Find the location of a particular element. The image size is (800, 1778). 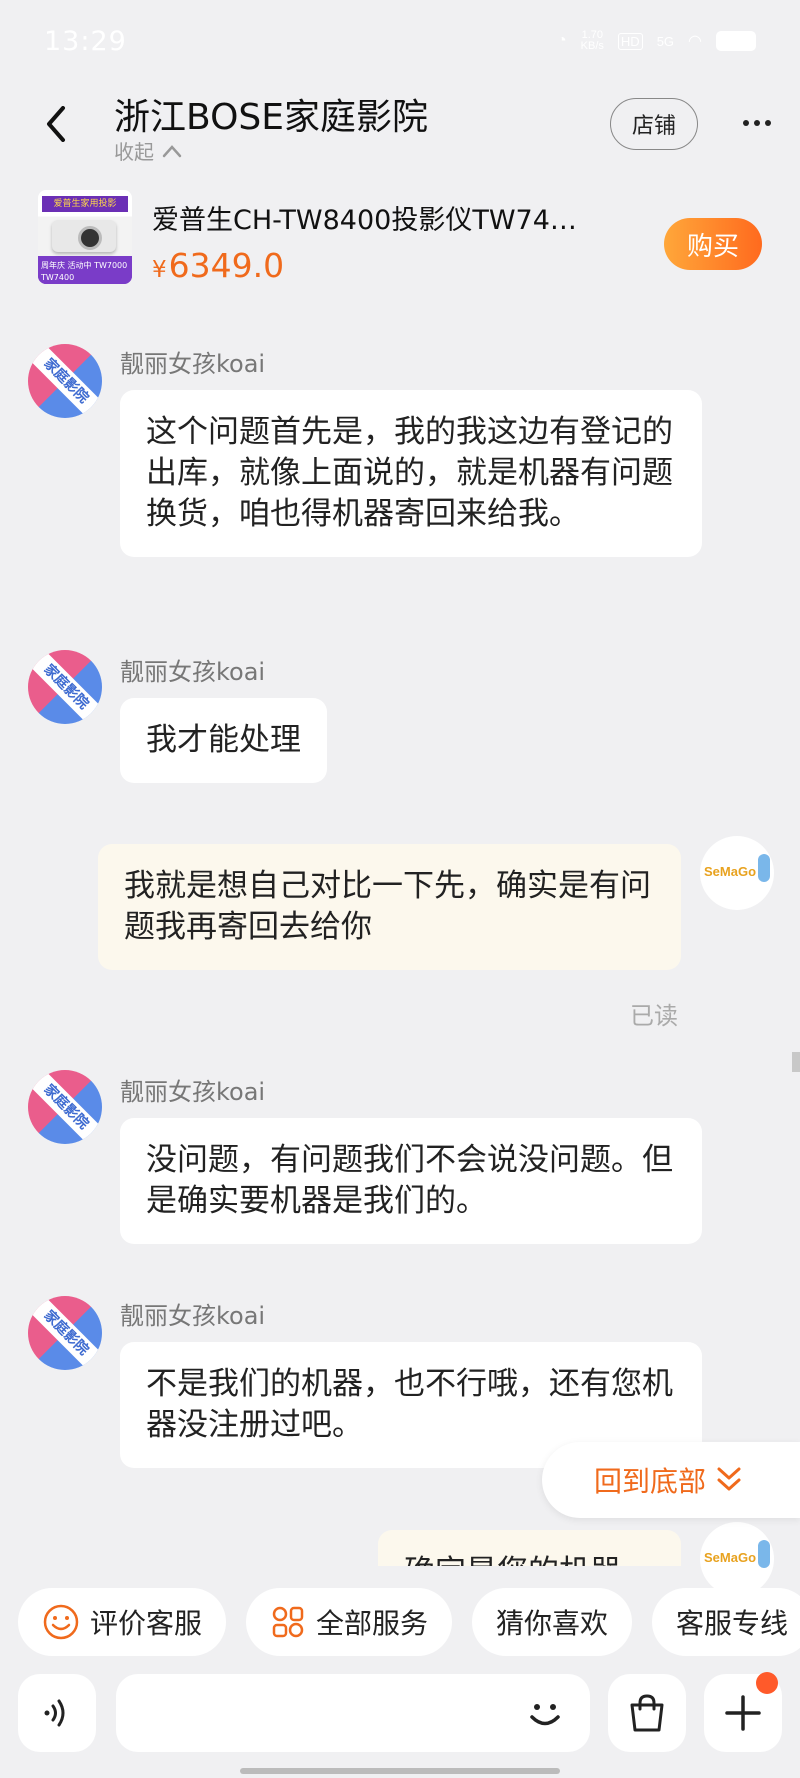

chevron-left-icon is located at coordinates (56, 124).